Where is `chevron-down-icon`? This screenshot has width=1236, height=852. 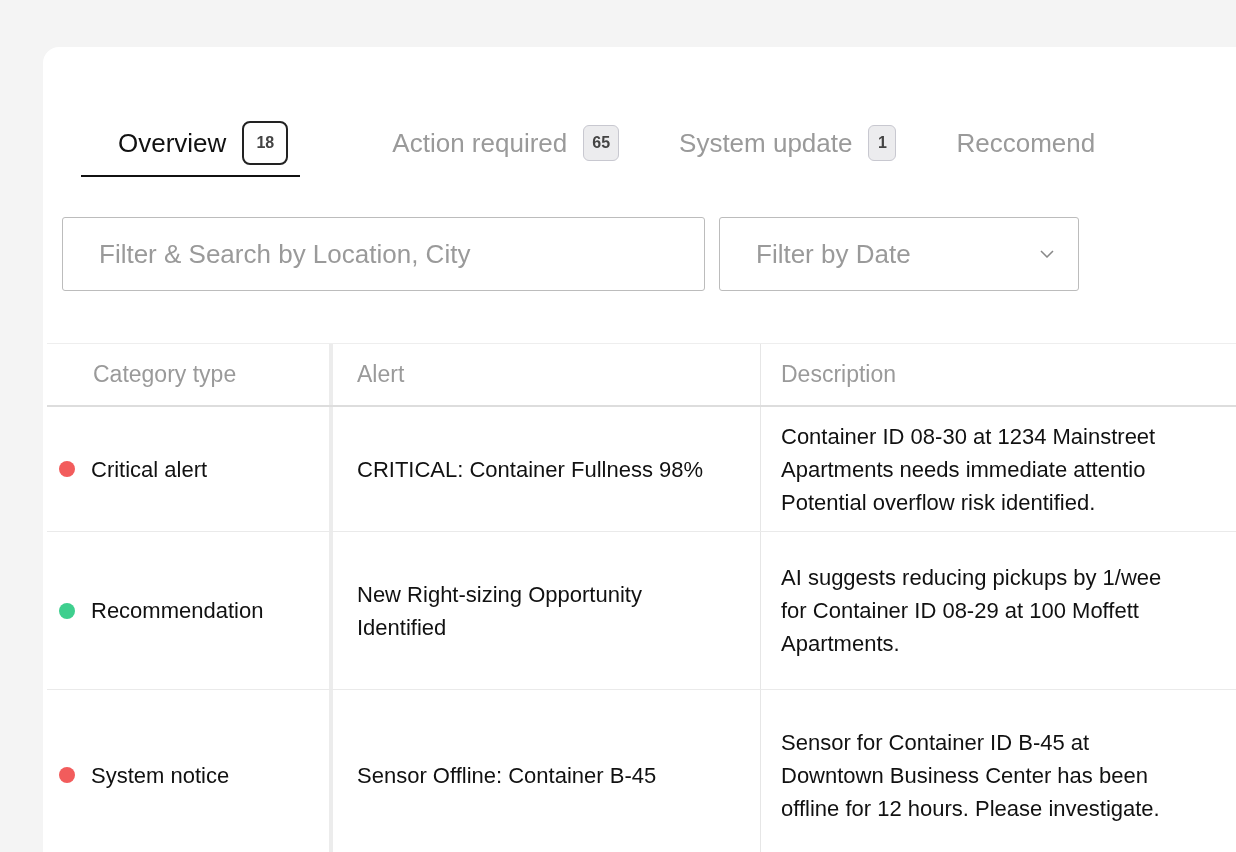
chevron-down-icon is located at coordinates (1047, 254).